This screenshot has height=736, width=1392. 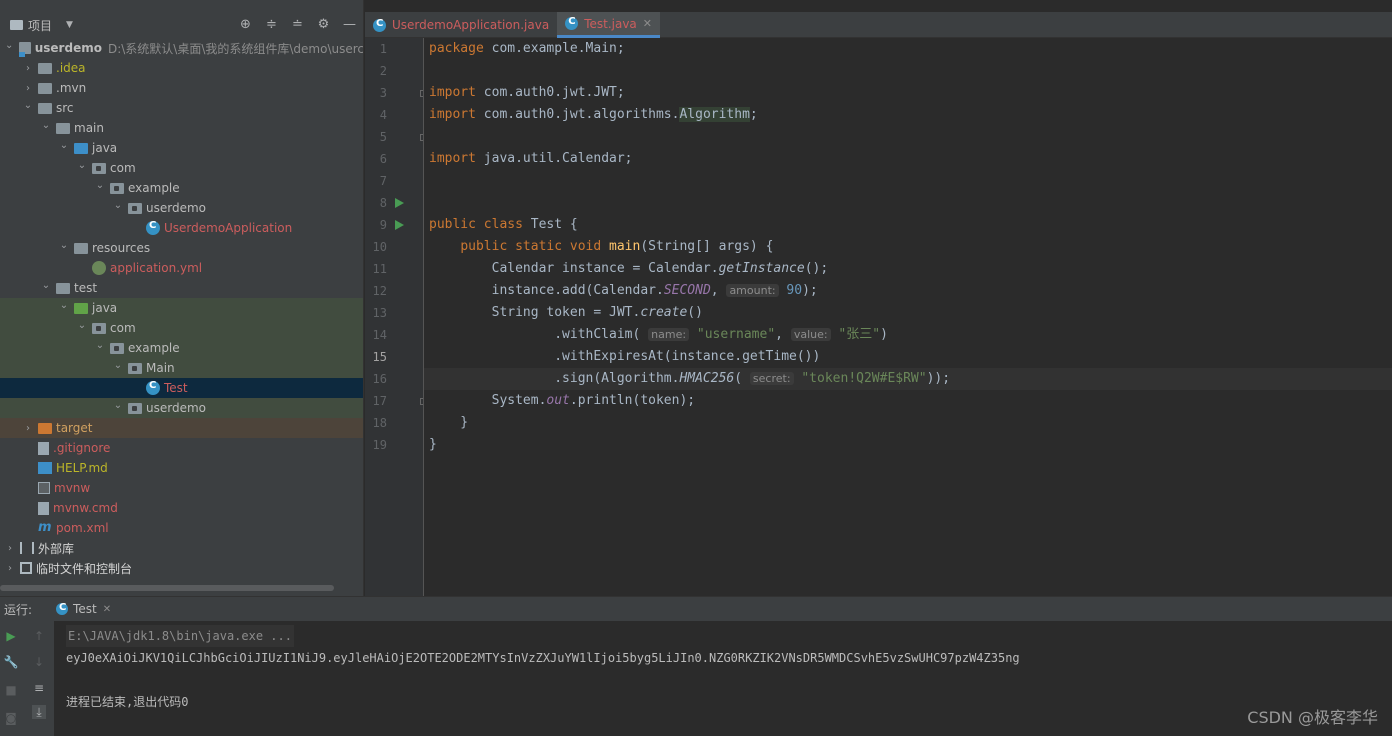 What do you see at coordinates (181, 448) in the screenshot?
I see `tree-item: ›.gitignore` at bounding box center [181, 448].